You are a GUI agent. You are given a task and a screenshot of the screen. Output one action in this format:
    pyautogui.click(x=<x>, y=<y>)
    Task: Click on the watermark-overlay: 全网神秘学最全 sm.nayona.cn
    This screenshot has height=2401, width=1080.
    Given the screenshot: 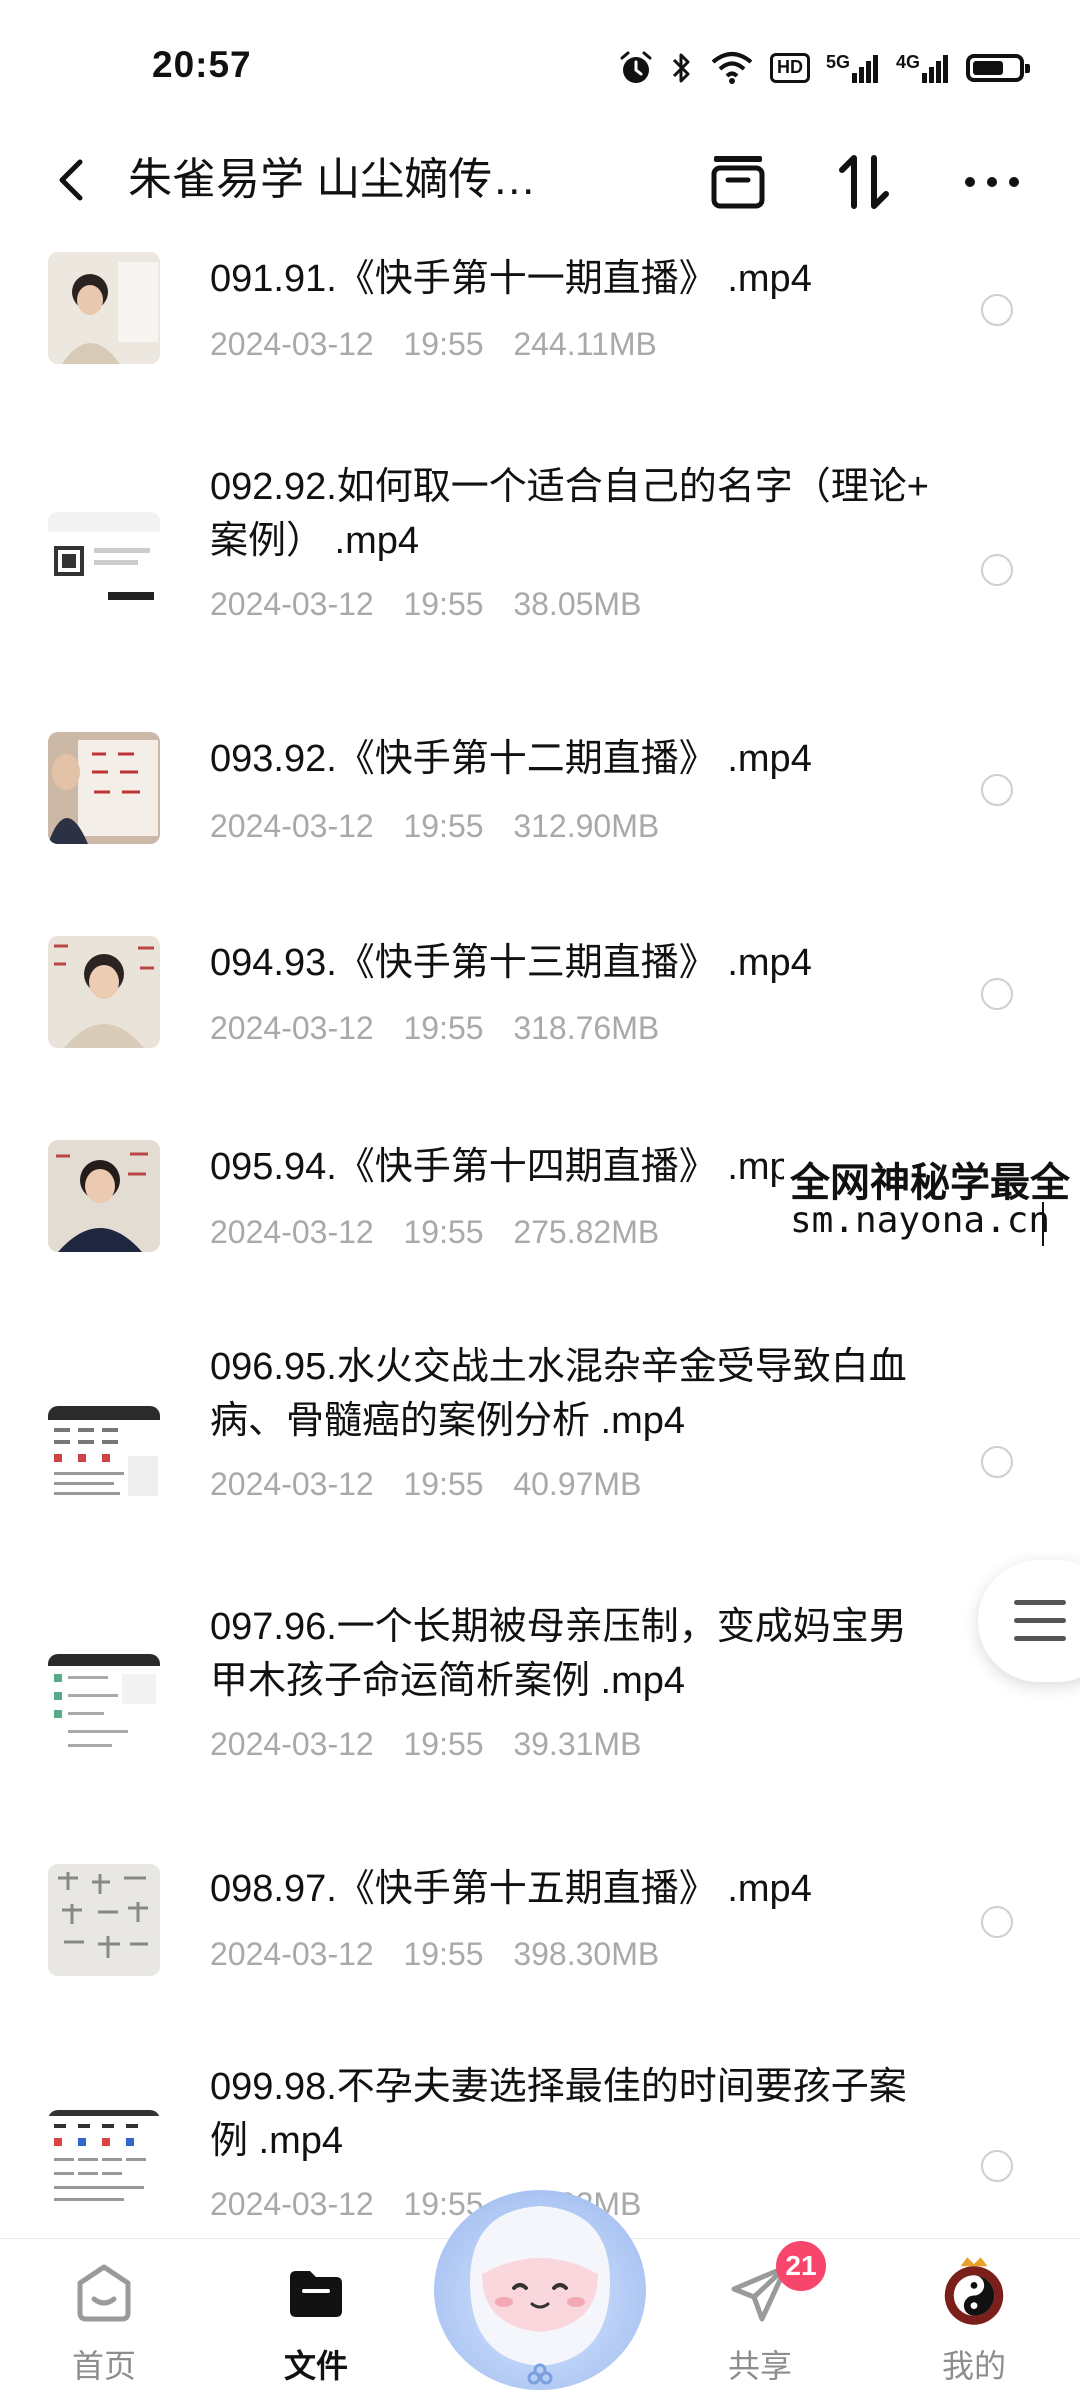 What is the action you would take?
    pyautogui.click(x=932, y=1200)
    